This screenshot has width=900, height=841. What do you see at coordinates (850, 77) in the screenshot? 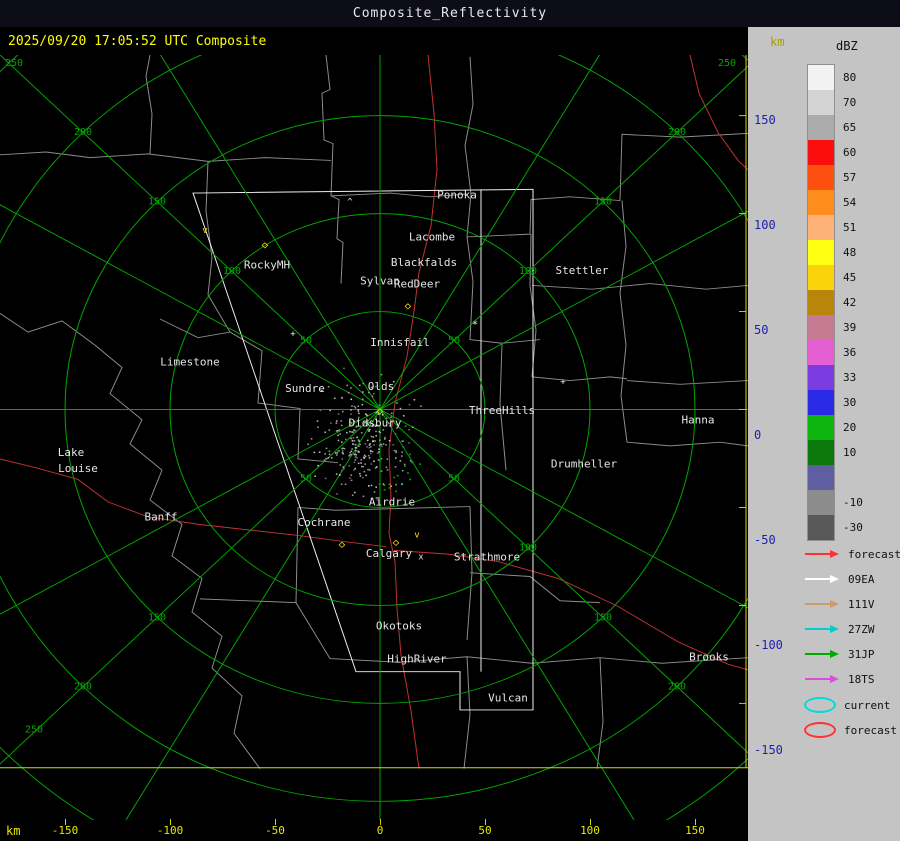
I see `dbz-scale-value: 80` at bounding box center [850, 77].